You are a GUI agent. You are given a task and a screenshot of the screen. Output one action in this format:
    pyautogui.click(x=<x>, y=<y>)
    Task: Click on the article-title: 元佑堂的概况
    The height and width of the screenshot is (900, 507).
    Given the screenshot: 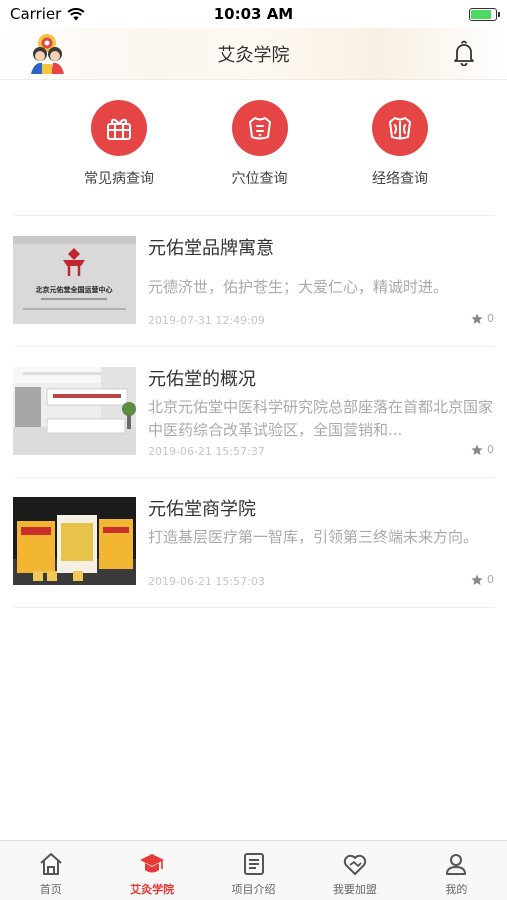 What is the action you would take?
    pyautogui.click(x=202, y=379)
    